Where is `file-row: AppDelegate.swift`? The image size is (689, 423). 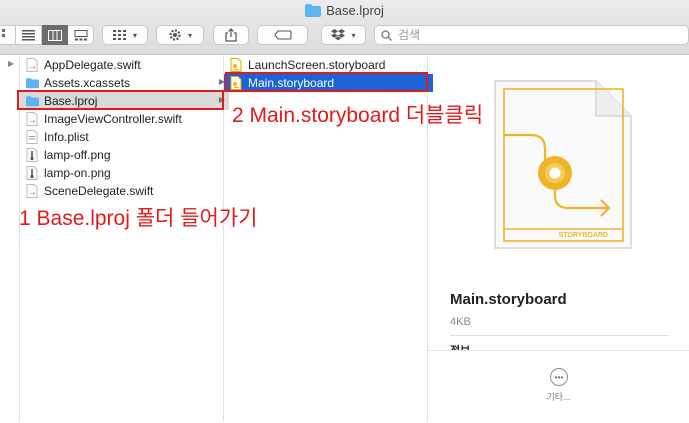 file-row: AppDelegate.swift is located at coordinates (124, 65).